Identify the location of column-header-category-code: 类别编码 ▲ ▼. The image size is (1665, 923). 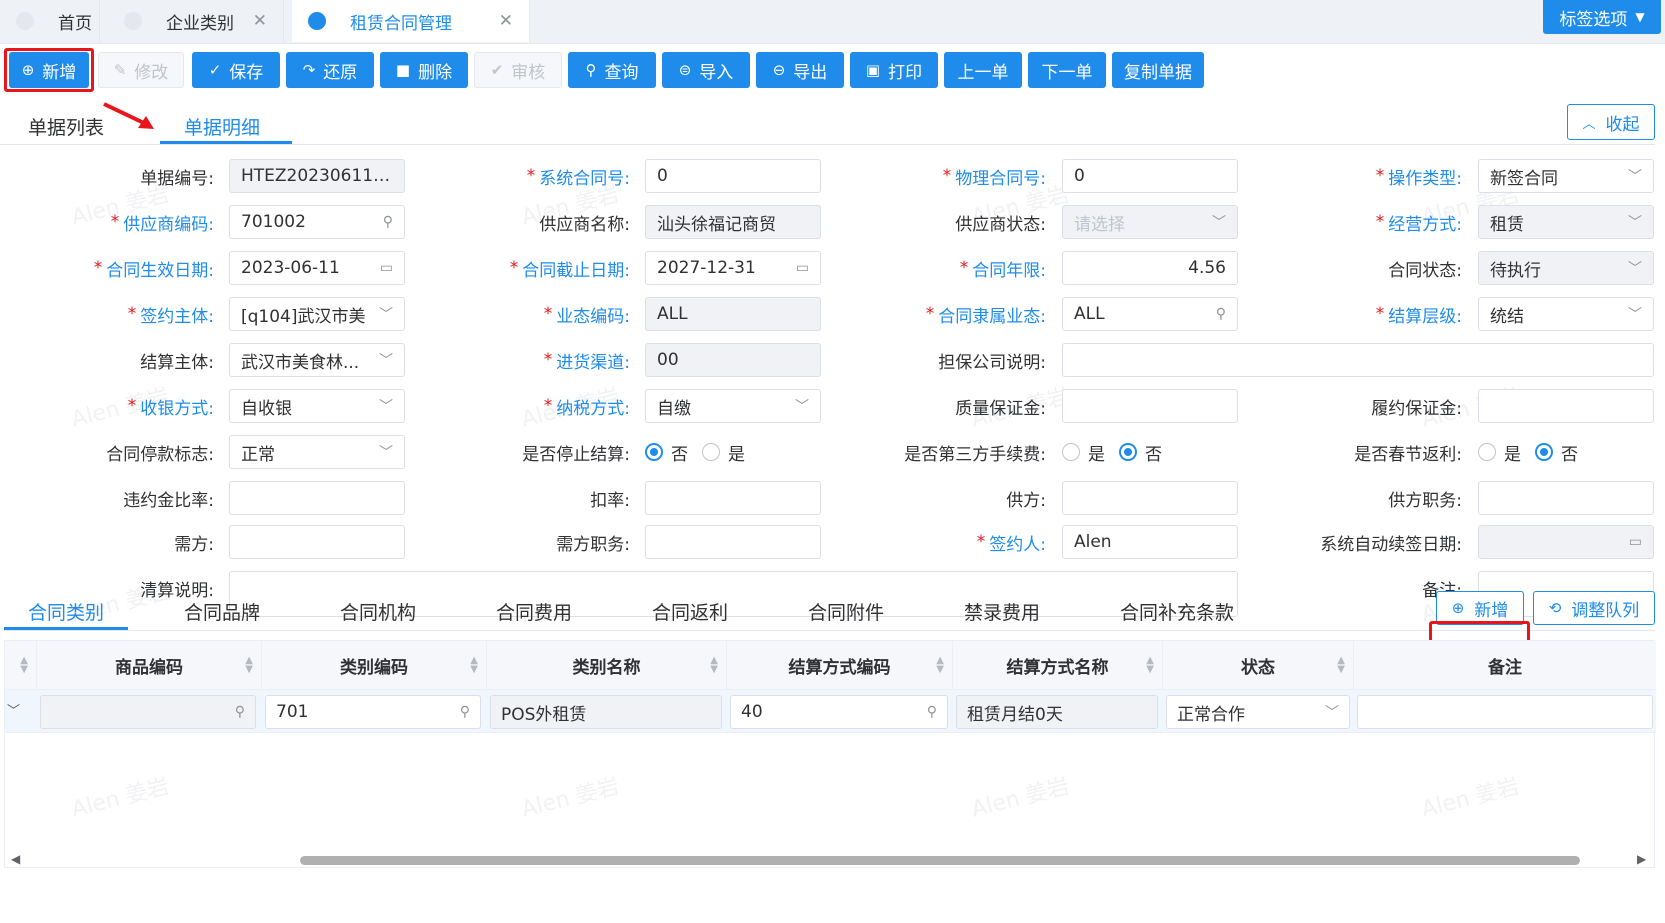
(374, 665).